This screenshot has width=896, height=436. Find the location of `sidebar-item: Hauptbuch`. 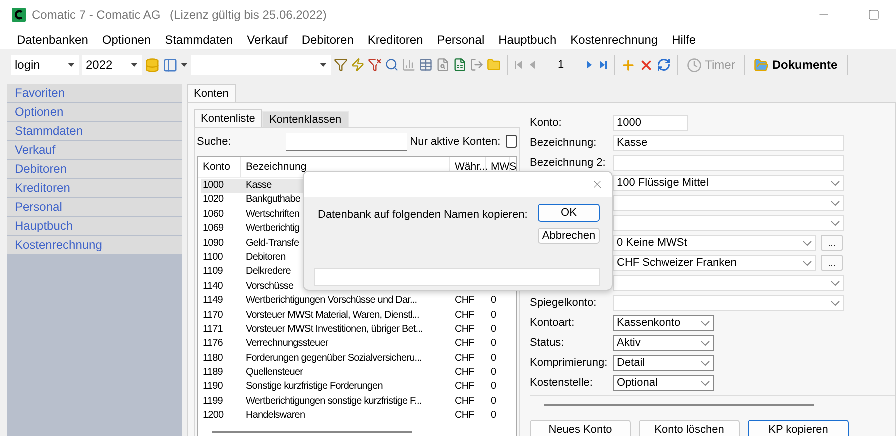

sidebar-item: Hauptbuch is located at coordinates (94, 226).